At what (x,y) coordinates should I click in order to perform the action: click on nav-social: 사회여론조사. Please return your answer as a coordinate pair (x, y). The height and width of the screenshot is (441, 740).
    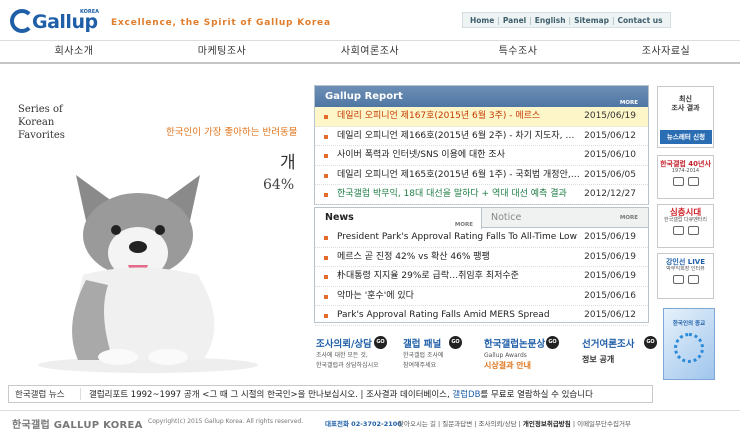
    Looking at the image, I should click on (370, 51).